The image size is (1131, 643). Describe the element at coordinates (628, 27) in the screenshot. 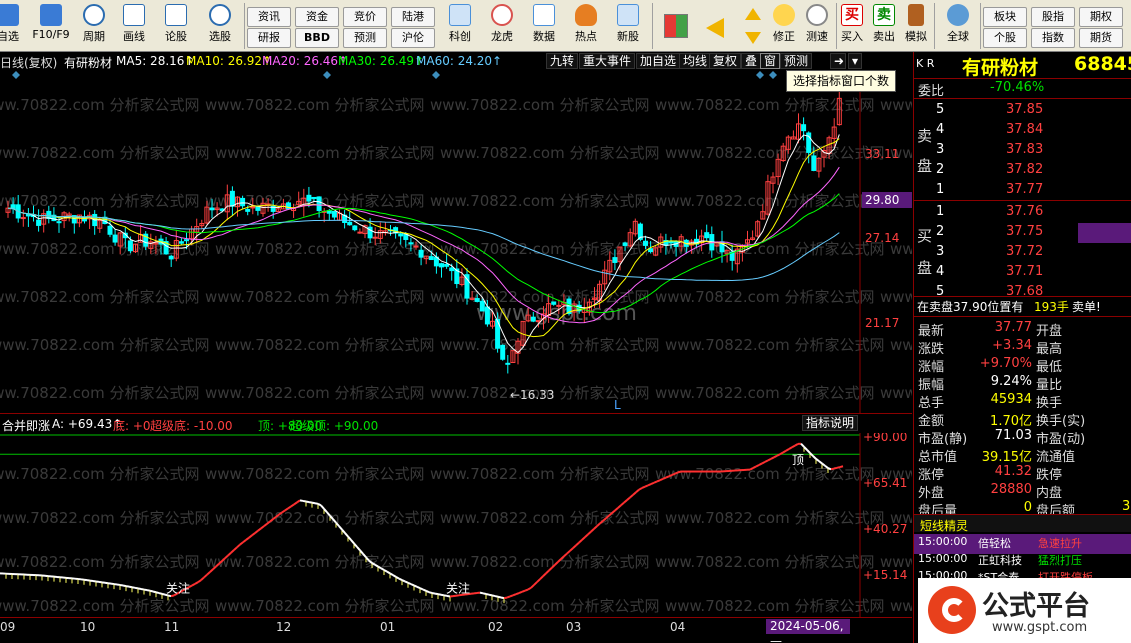

I see `toolbar-ipo-button: 新股` at that location.